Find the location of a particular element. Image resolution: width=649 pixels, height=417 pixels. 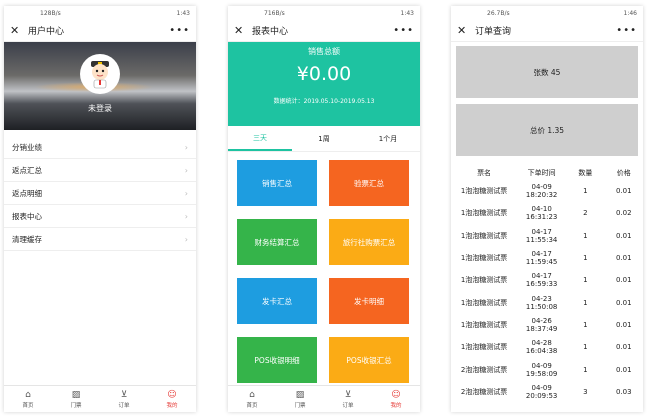

order-time-cell: 04-17 16:59:33 is located at coordinates (541, 280).